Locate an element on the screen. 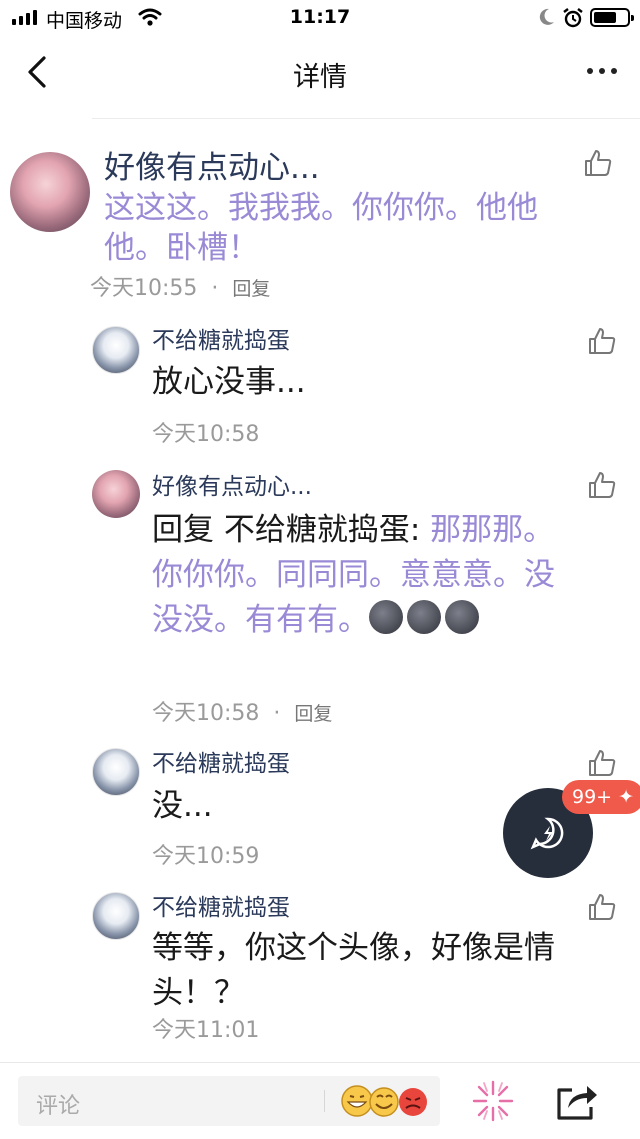 The height and width of the screenshot is (1139, 640). navigation-bar: 详情 is located at coordinates (320, 72).